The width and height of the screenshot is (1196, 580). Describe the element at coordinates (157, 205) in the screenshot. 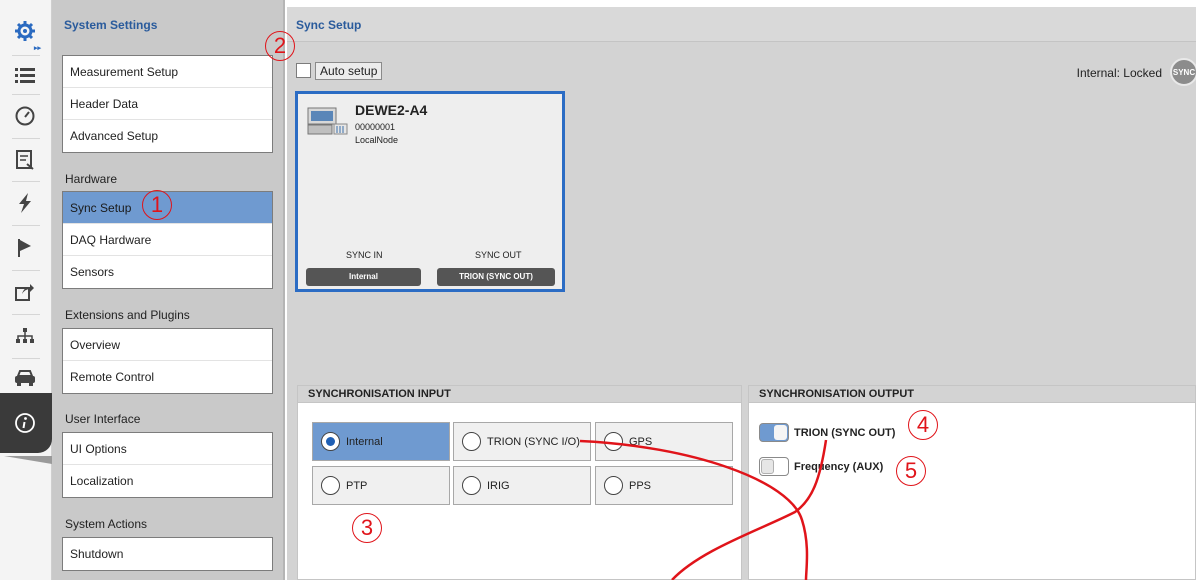

I see `annotation-1: 1` at that location.